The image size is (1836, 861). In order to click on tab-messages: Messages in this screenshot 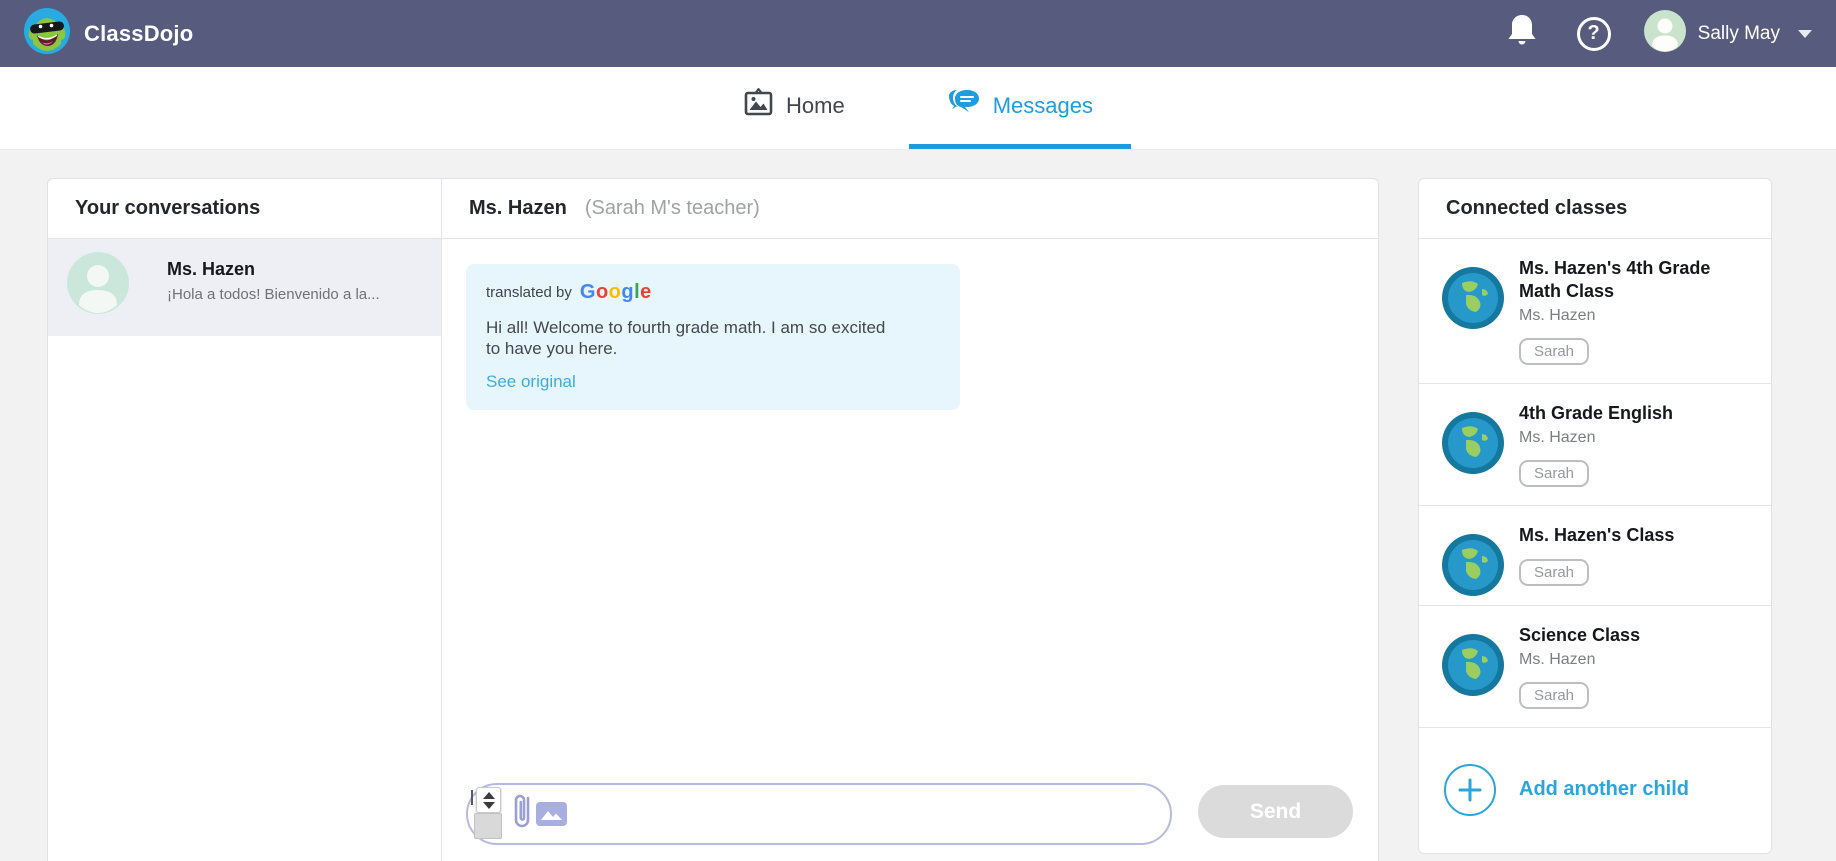, I will do `click(1019, 108)`.